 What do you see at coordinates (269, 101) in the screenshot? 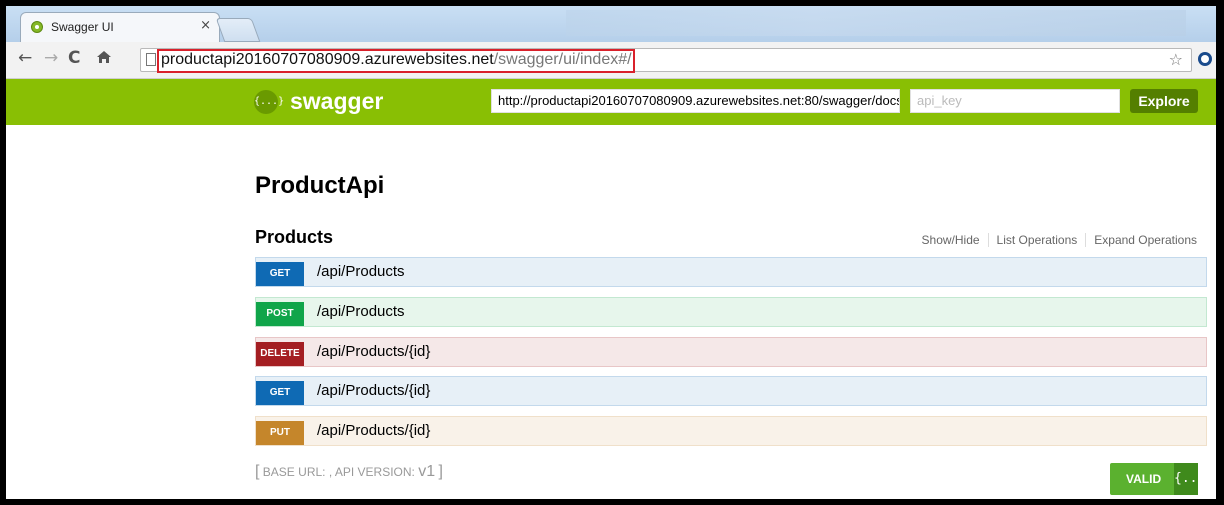
I see `swagger-logo-icon: {...}` at bounding box center [269, 101].